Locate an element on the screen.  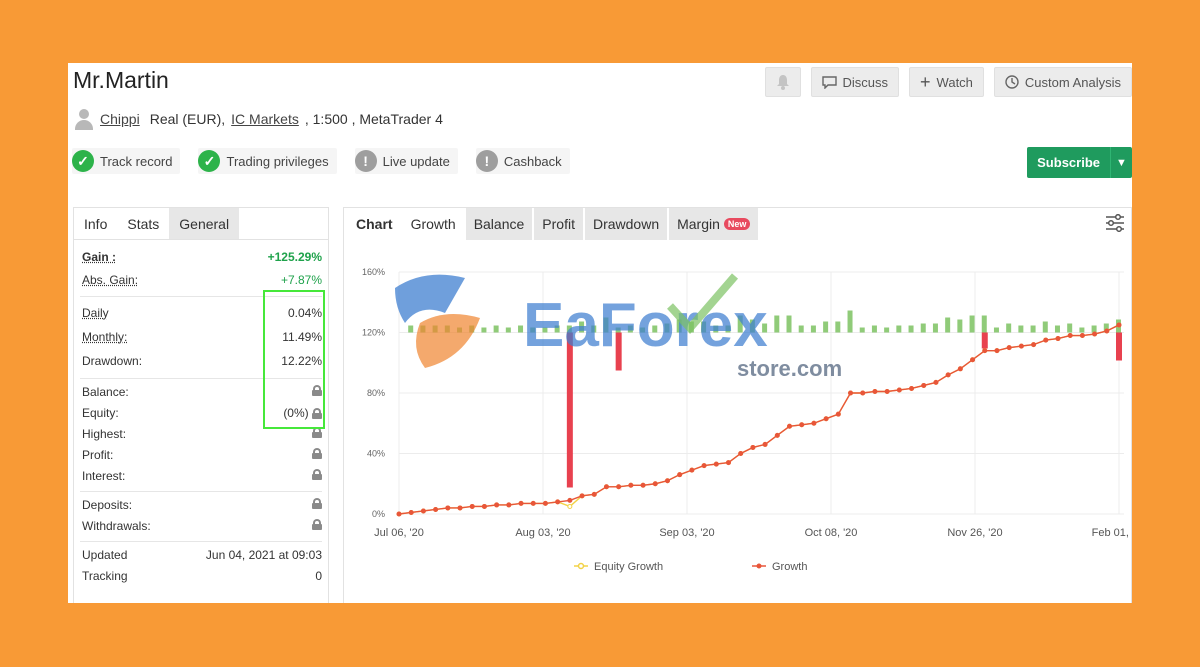
stat-value: +125.29% is located at coordinates (294, 257).